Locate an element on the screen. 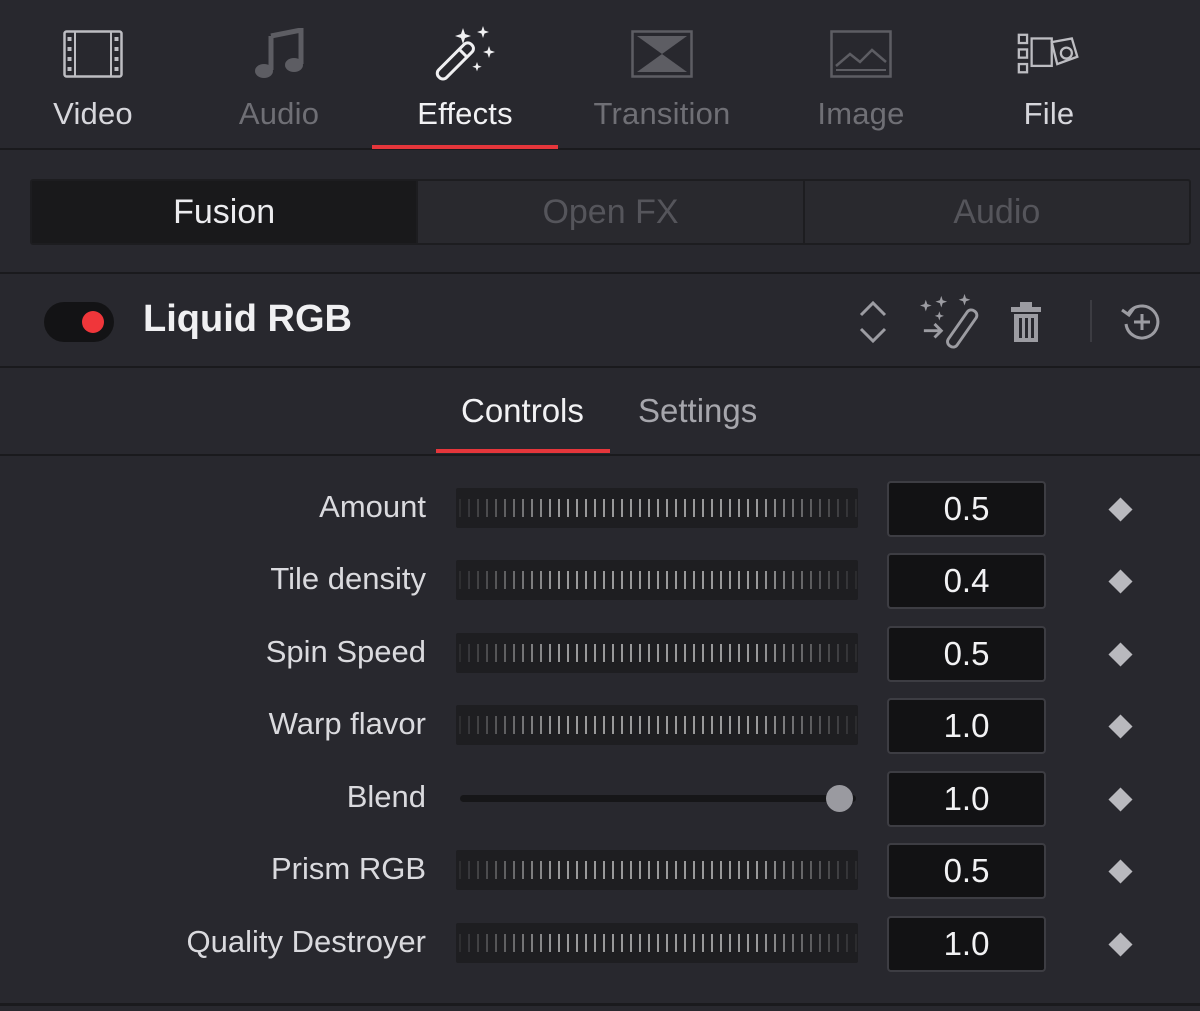 This screenshot has width=1200, height=1011. effect-title: Liquid RGB is located at coordinates (247, 319).